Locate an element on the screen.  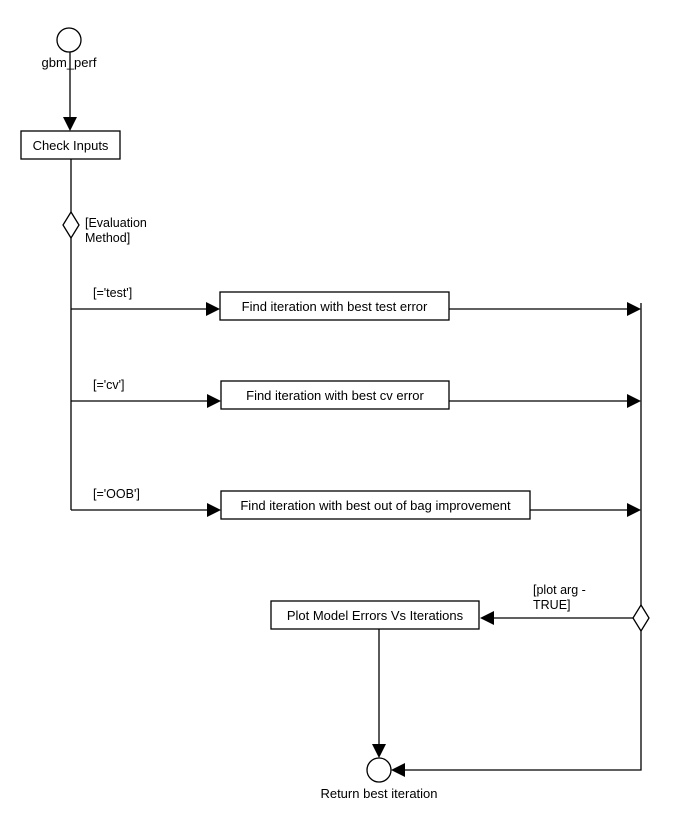
edge-find-best-oob-improvement-to-merge is located at coordinates (585, 510).